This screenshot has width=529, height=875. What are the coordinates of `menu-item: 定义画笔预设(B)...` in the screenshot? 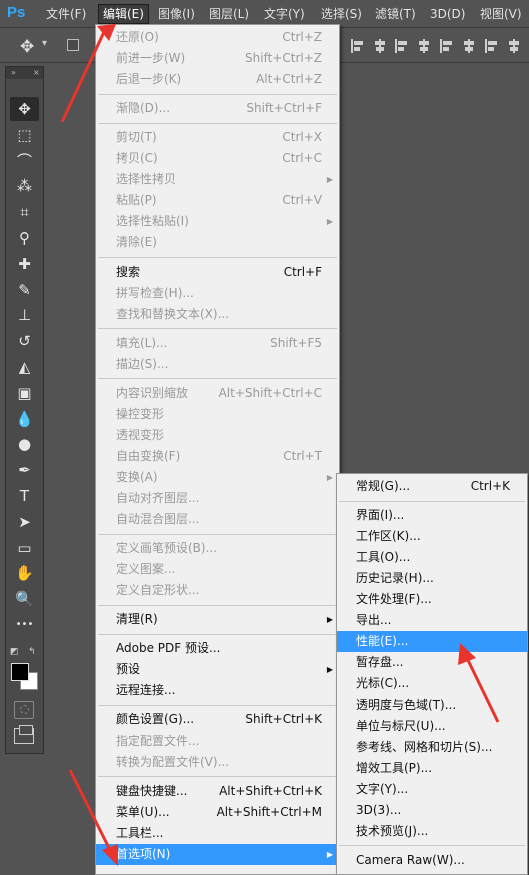 It's located at (217, 548).